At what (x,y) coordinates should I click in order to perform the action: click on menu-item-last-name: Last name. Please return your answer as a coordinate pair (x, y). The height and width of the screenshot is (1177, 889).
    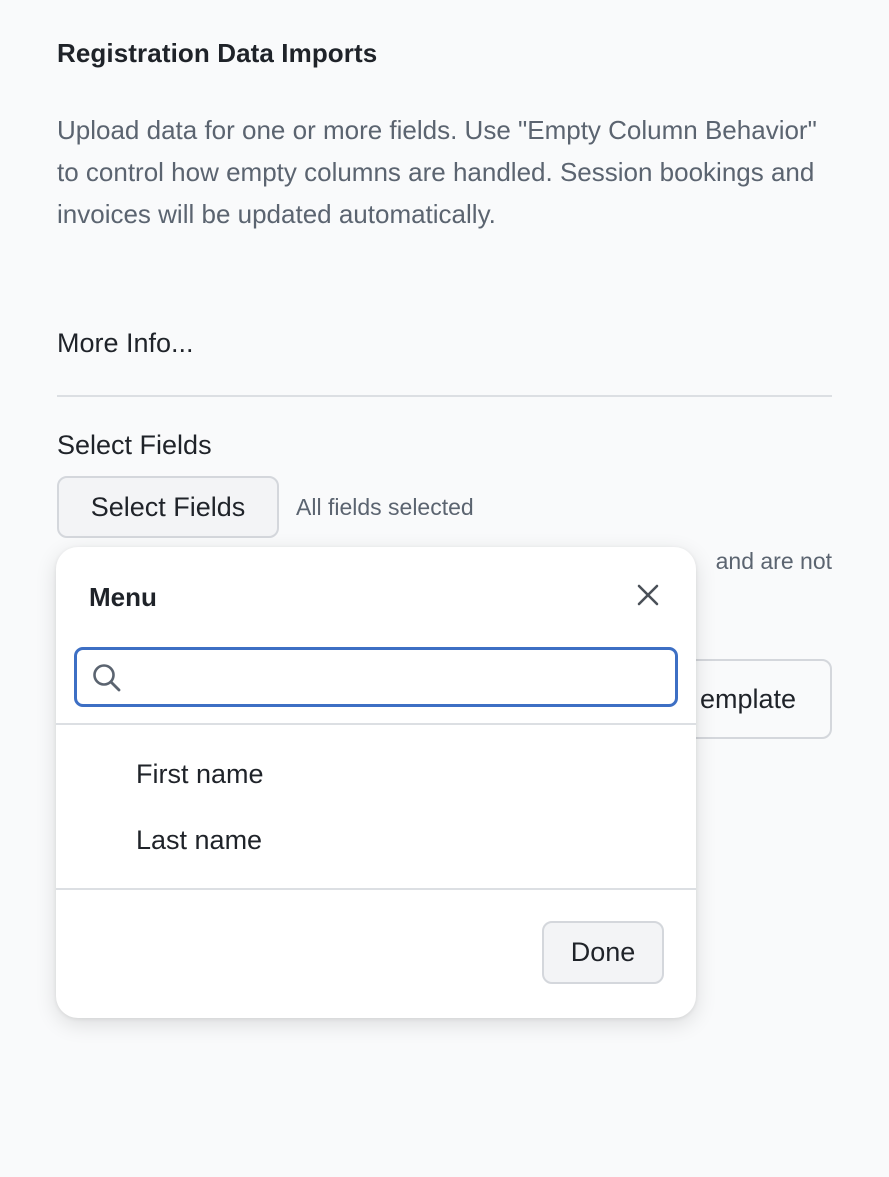
    Looking at the image, I should click on (199, 840).